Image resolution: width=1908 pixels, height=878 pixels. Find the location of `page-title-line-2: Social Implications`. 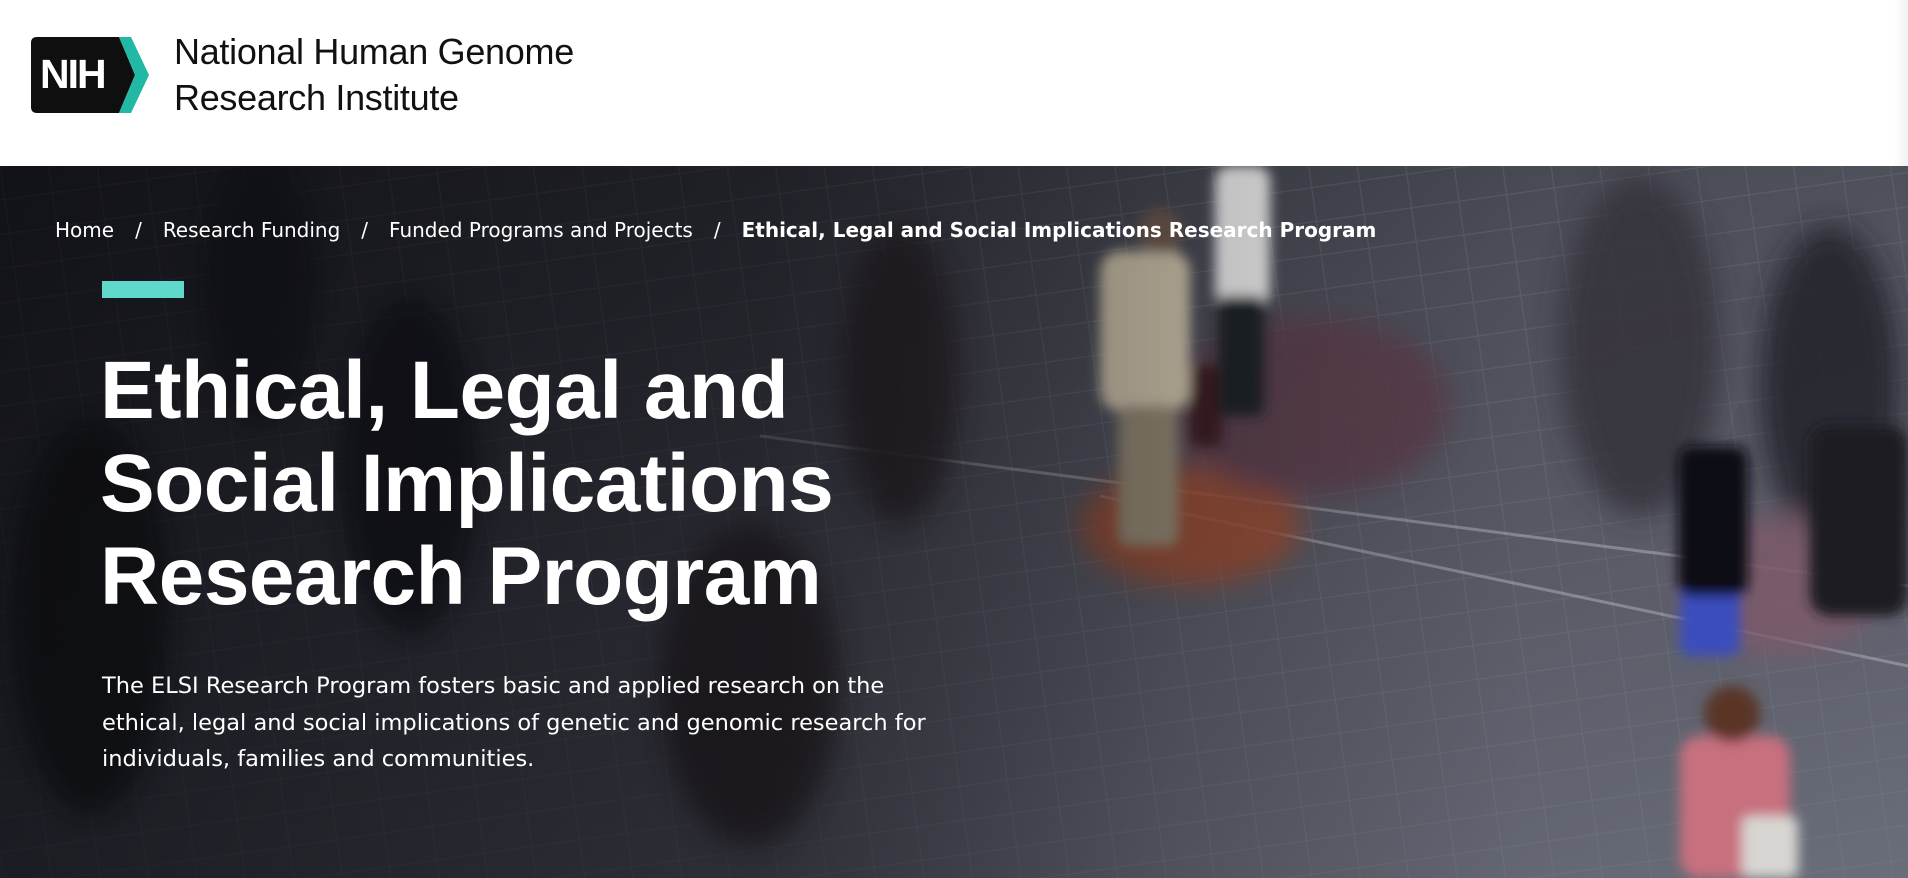

page-title-line-2: Social Implications is located at coordinates (467, 483).